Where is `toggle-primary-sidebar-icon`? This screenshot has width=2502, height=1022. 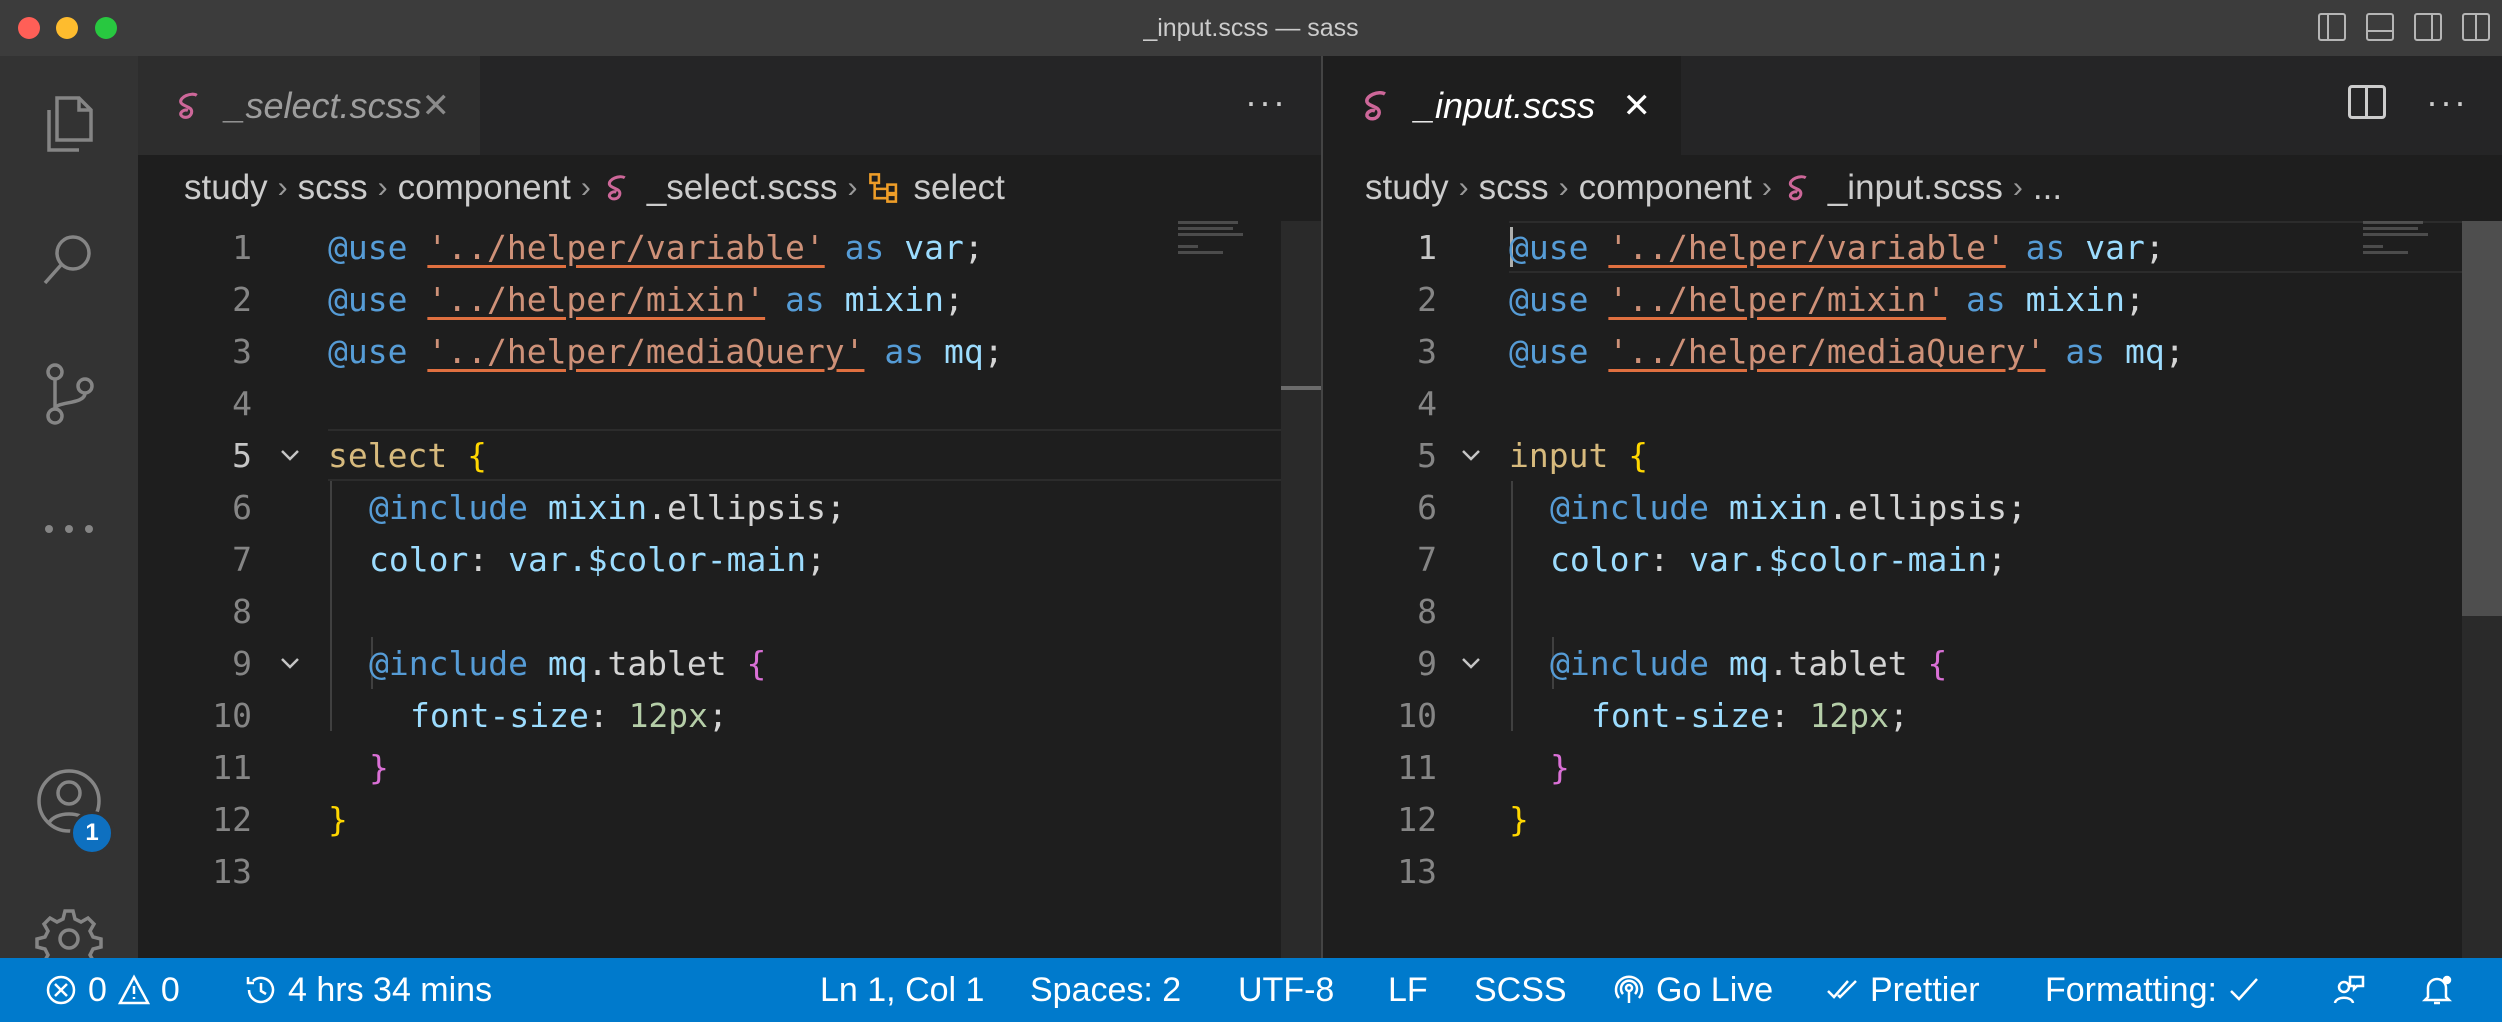
toggle-primary-sidebar-icon is located at coordinates (2332, 27).